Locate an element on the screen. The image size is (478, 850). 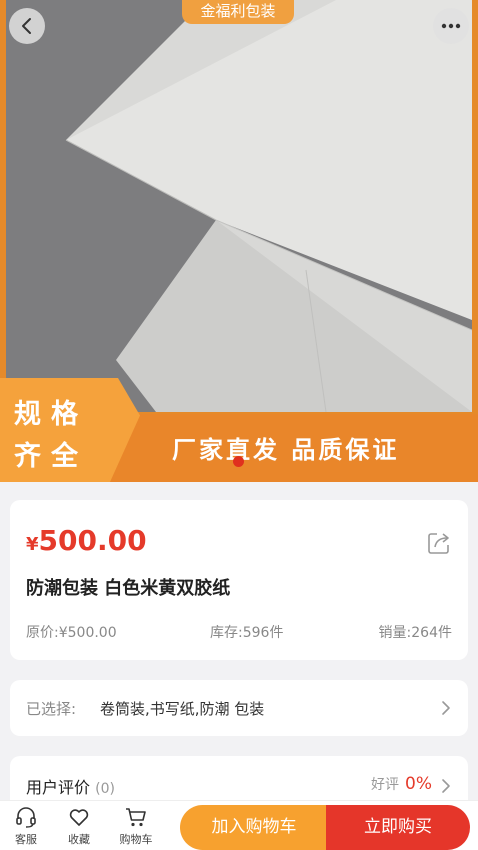
more-dots-icon is located at coordinates (451, 26).